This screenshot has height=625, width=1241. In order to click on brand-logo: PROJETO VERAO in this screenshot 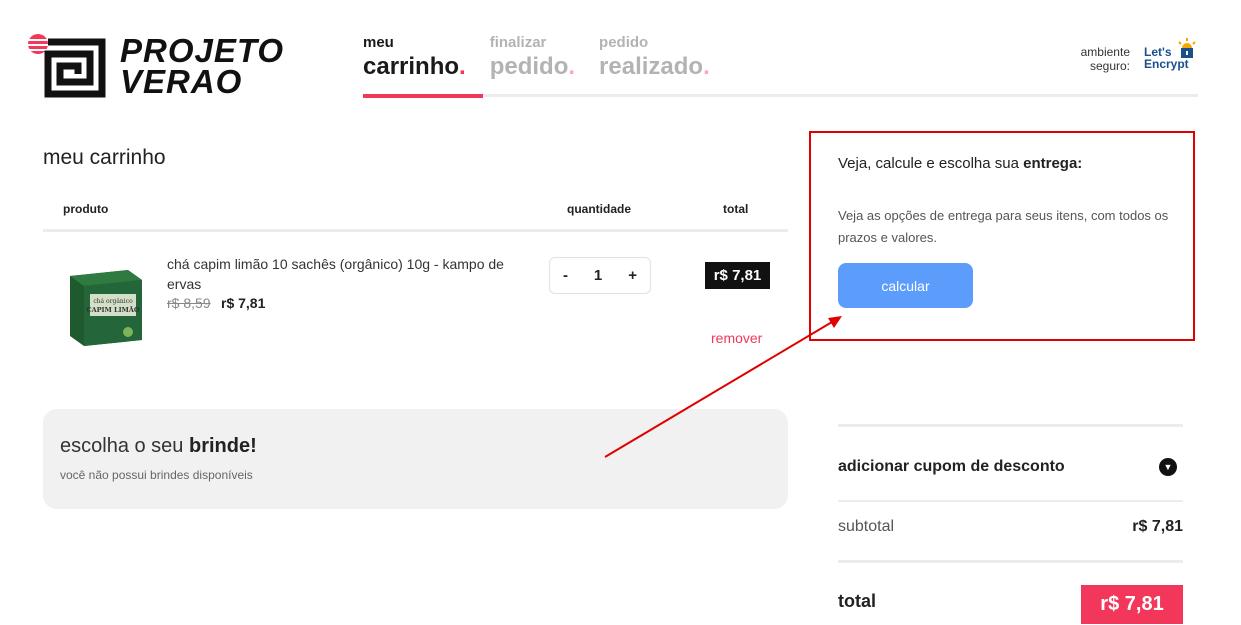, I will do `click(178, 66)`.